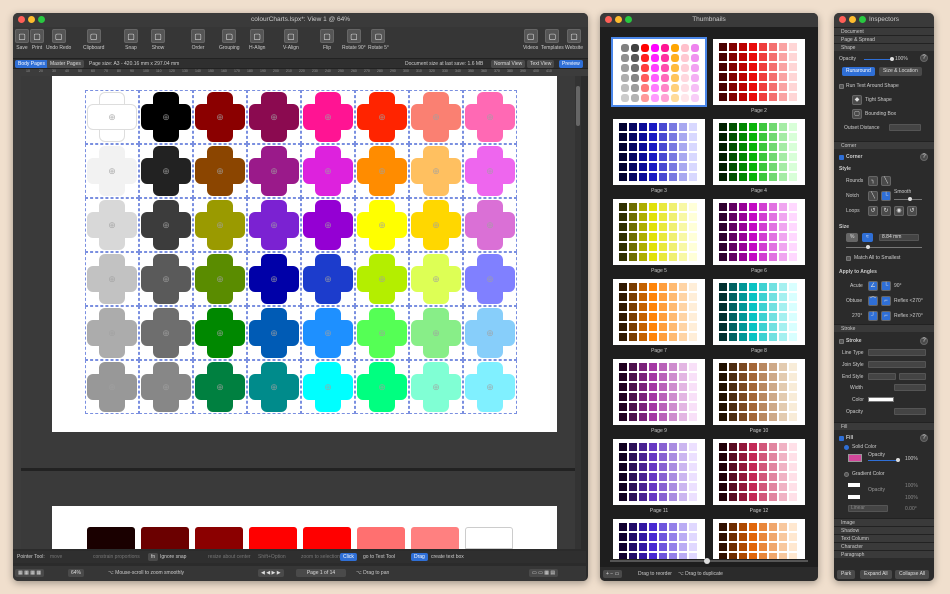 The width and height of the screenshot is (950, 594). What do you see at coordinates (857, 100) in the screenshot?
I see `tight-shape-icon: ◆` at bounding box center [857, 100].